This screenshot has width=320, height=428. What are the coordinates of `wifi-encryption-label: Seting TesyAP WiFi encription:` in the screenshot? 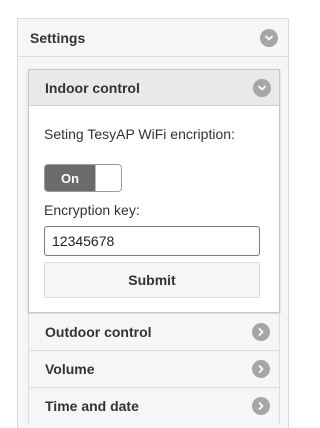 It's located at (139, 134).